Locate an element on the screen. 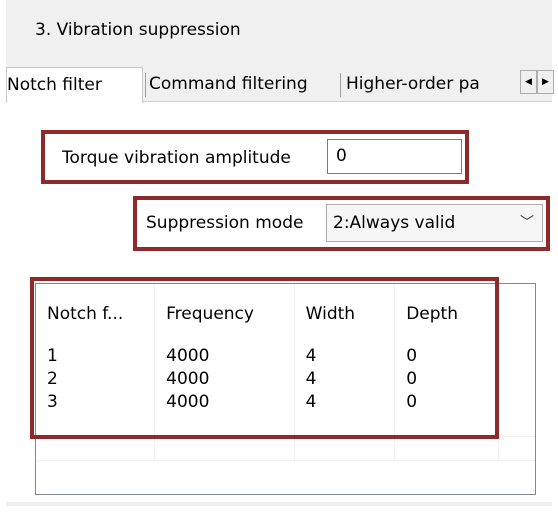 This screenshot has width=558, height=517. column-header-depth: Depth is located at coordinates (446, 314).